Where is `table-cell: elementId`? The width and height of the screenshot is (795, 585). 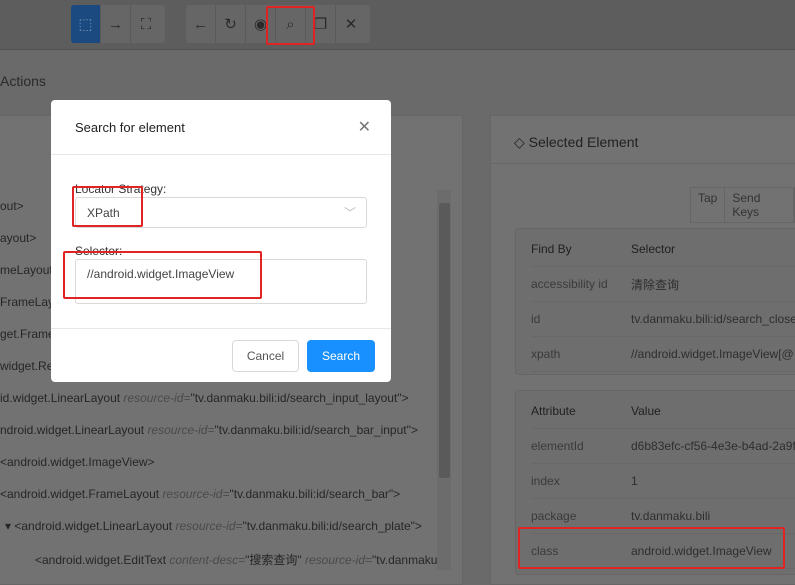 table-cell: elementId is located at coordinates (557, 446).